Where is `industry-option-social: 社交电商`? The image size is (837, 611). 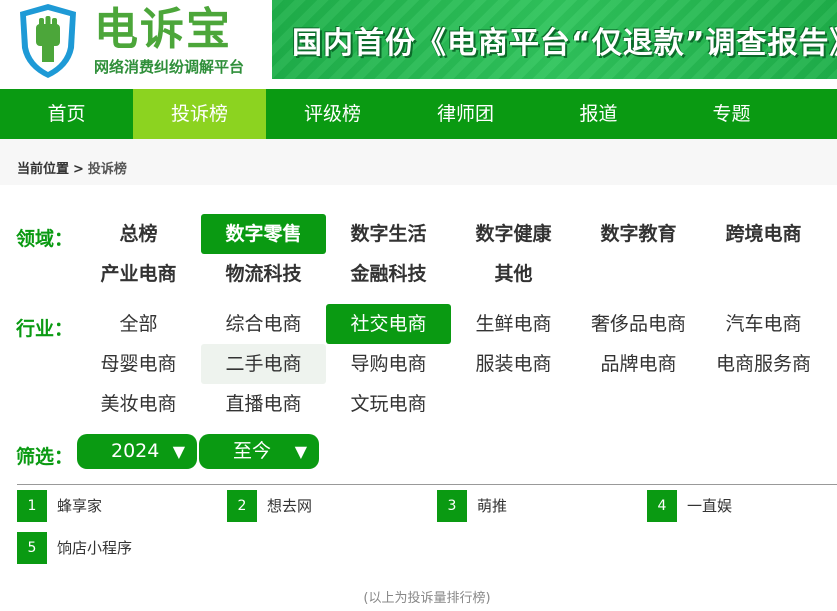
industry-option-social: 社交电商 is located at coordinates (388, 324).